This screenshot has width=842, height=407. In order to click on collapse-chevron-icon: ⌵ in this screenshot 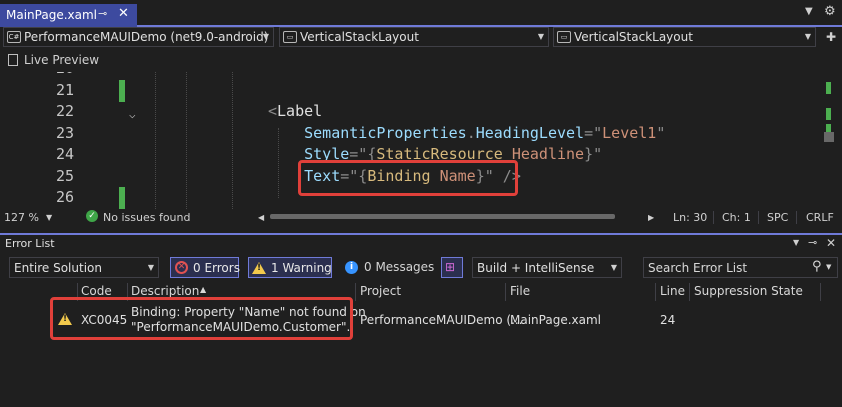, I will do `click(132, 114)`.